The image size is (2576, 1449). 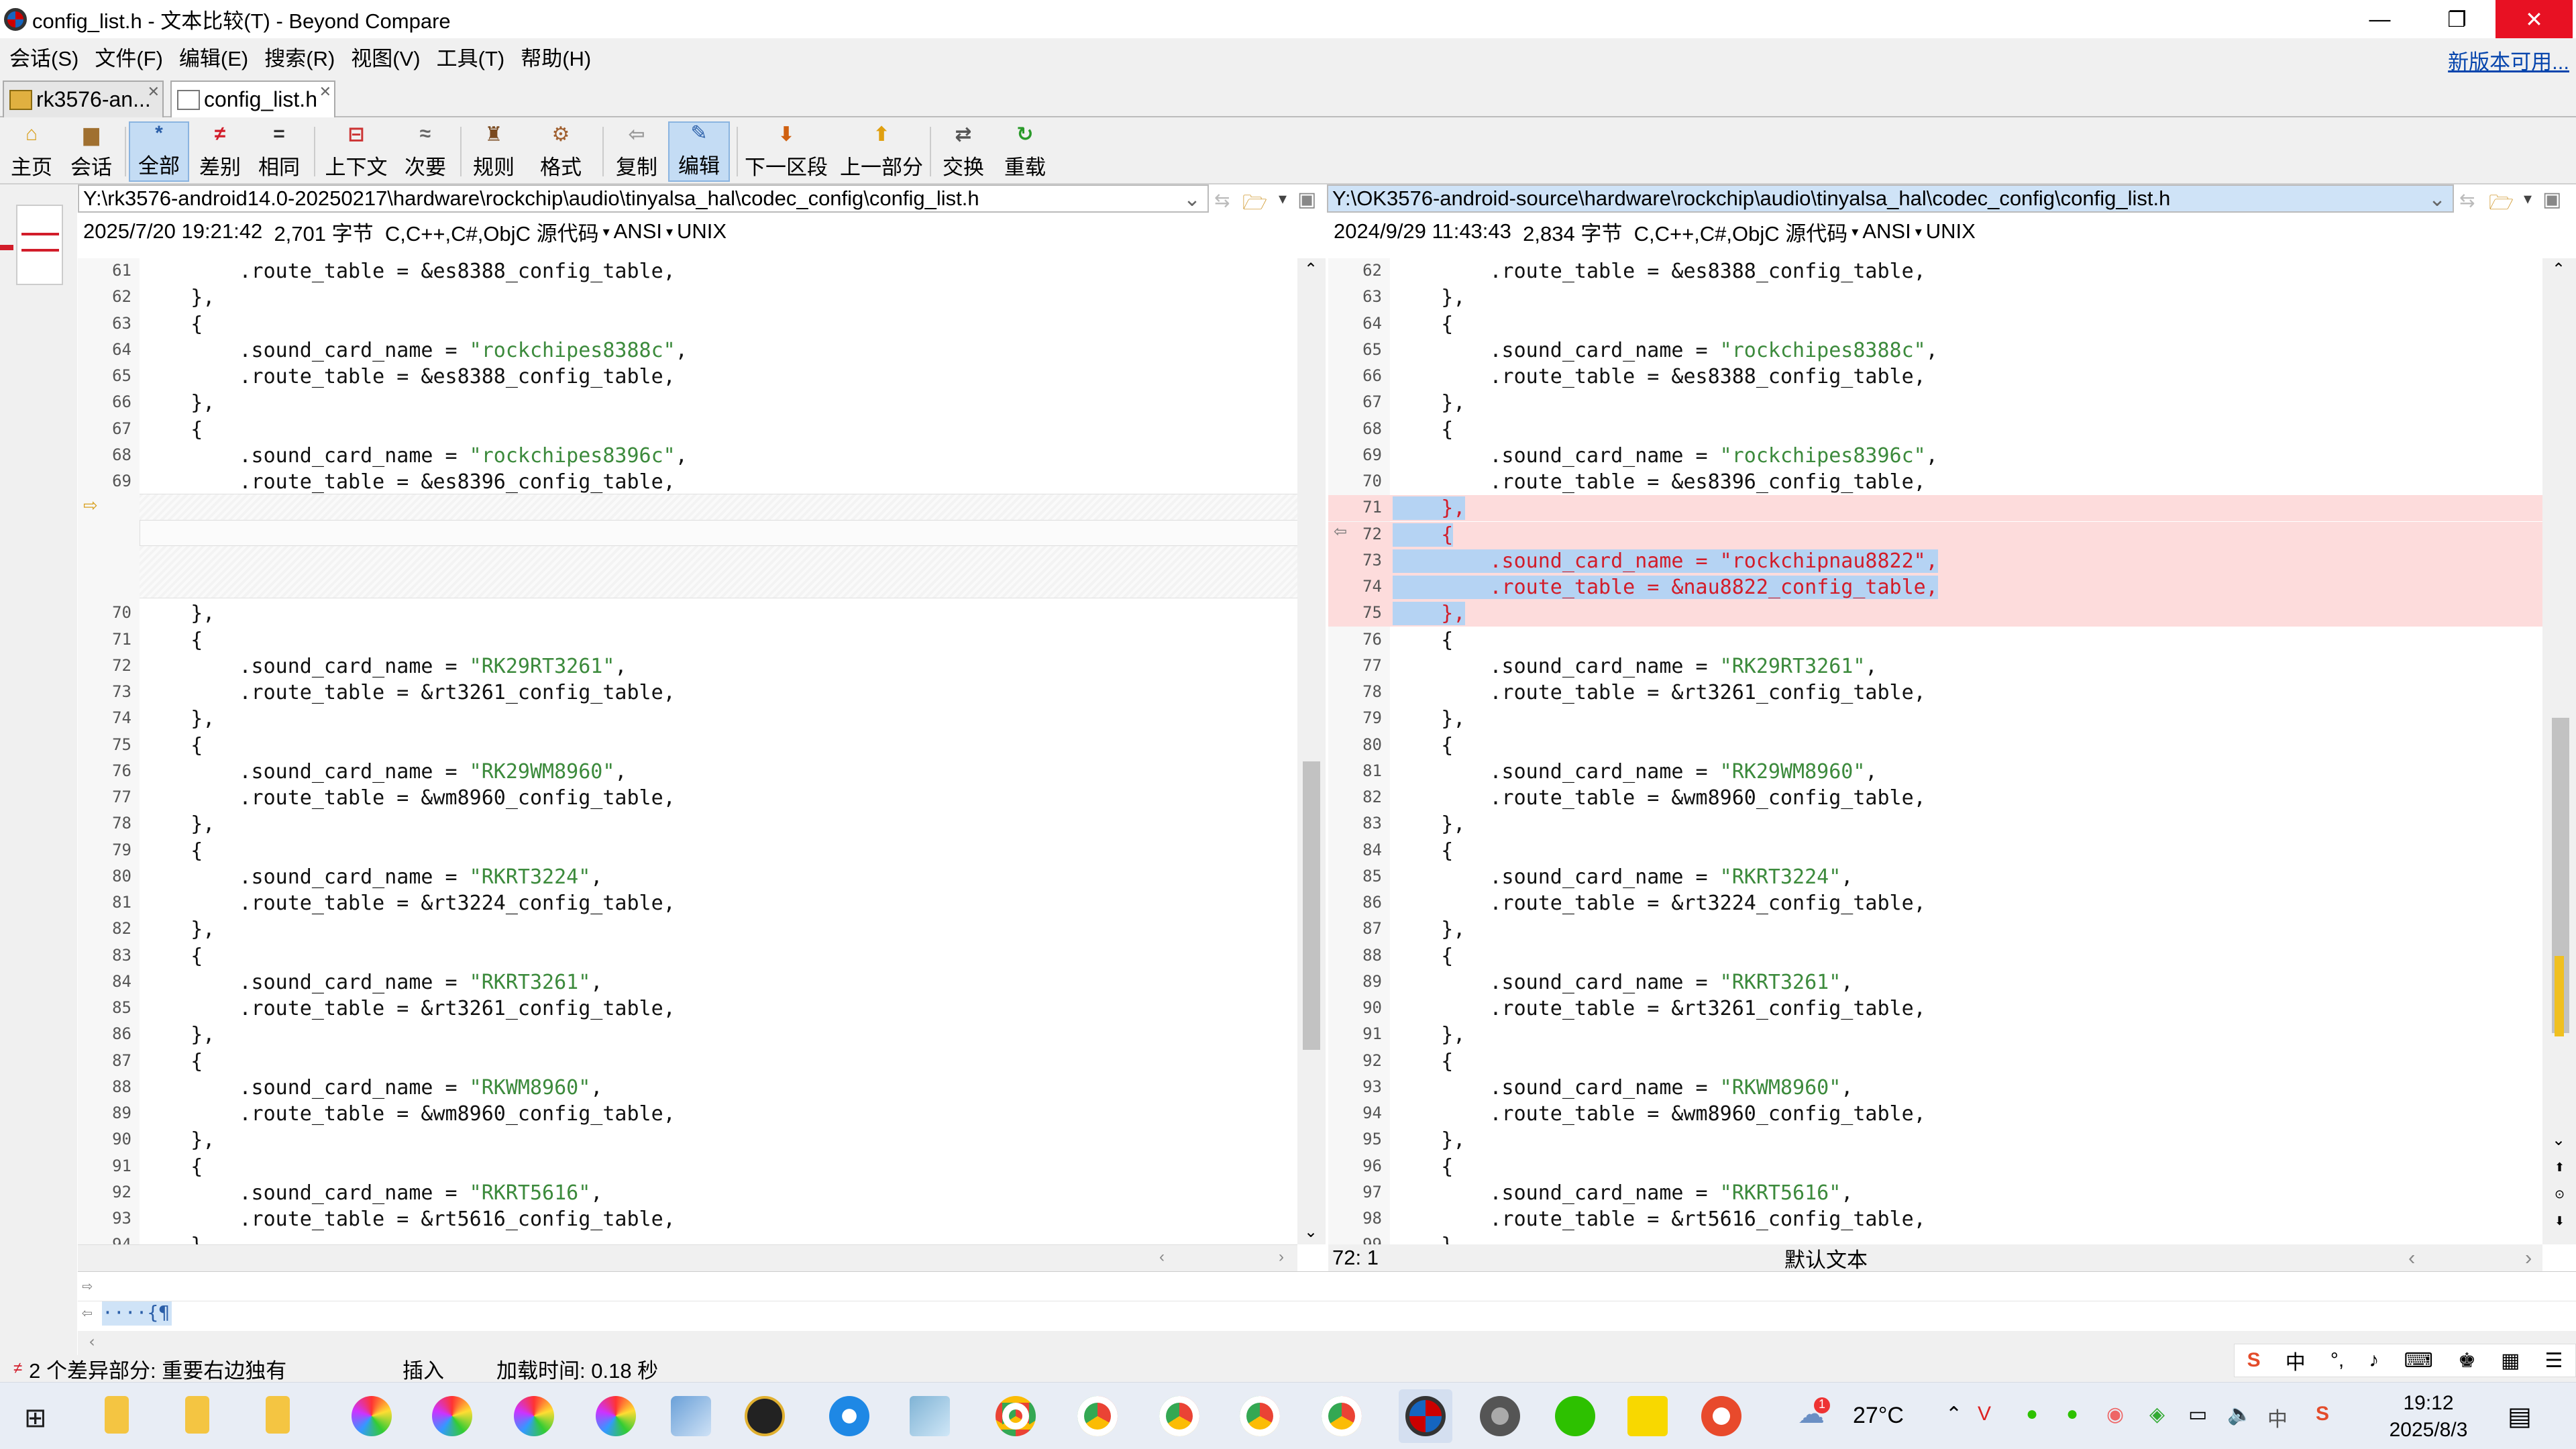 I want to click on code-line: 78 },, so click(x=687, y=824).